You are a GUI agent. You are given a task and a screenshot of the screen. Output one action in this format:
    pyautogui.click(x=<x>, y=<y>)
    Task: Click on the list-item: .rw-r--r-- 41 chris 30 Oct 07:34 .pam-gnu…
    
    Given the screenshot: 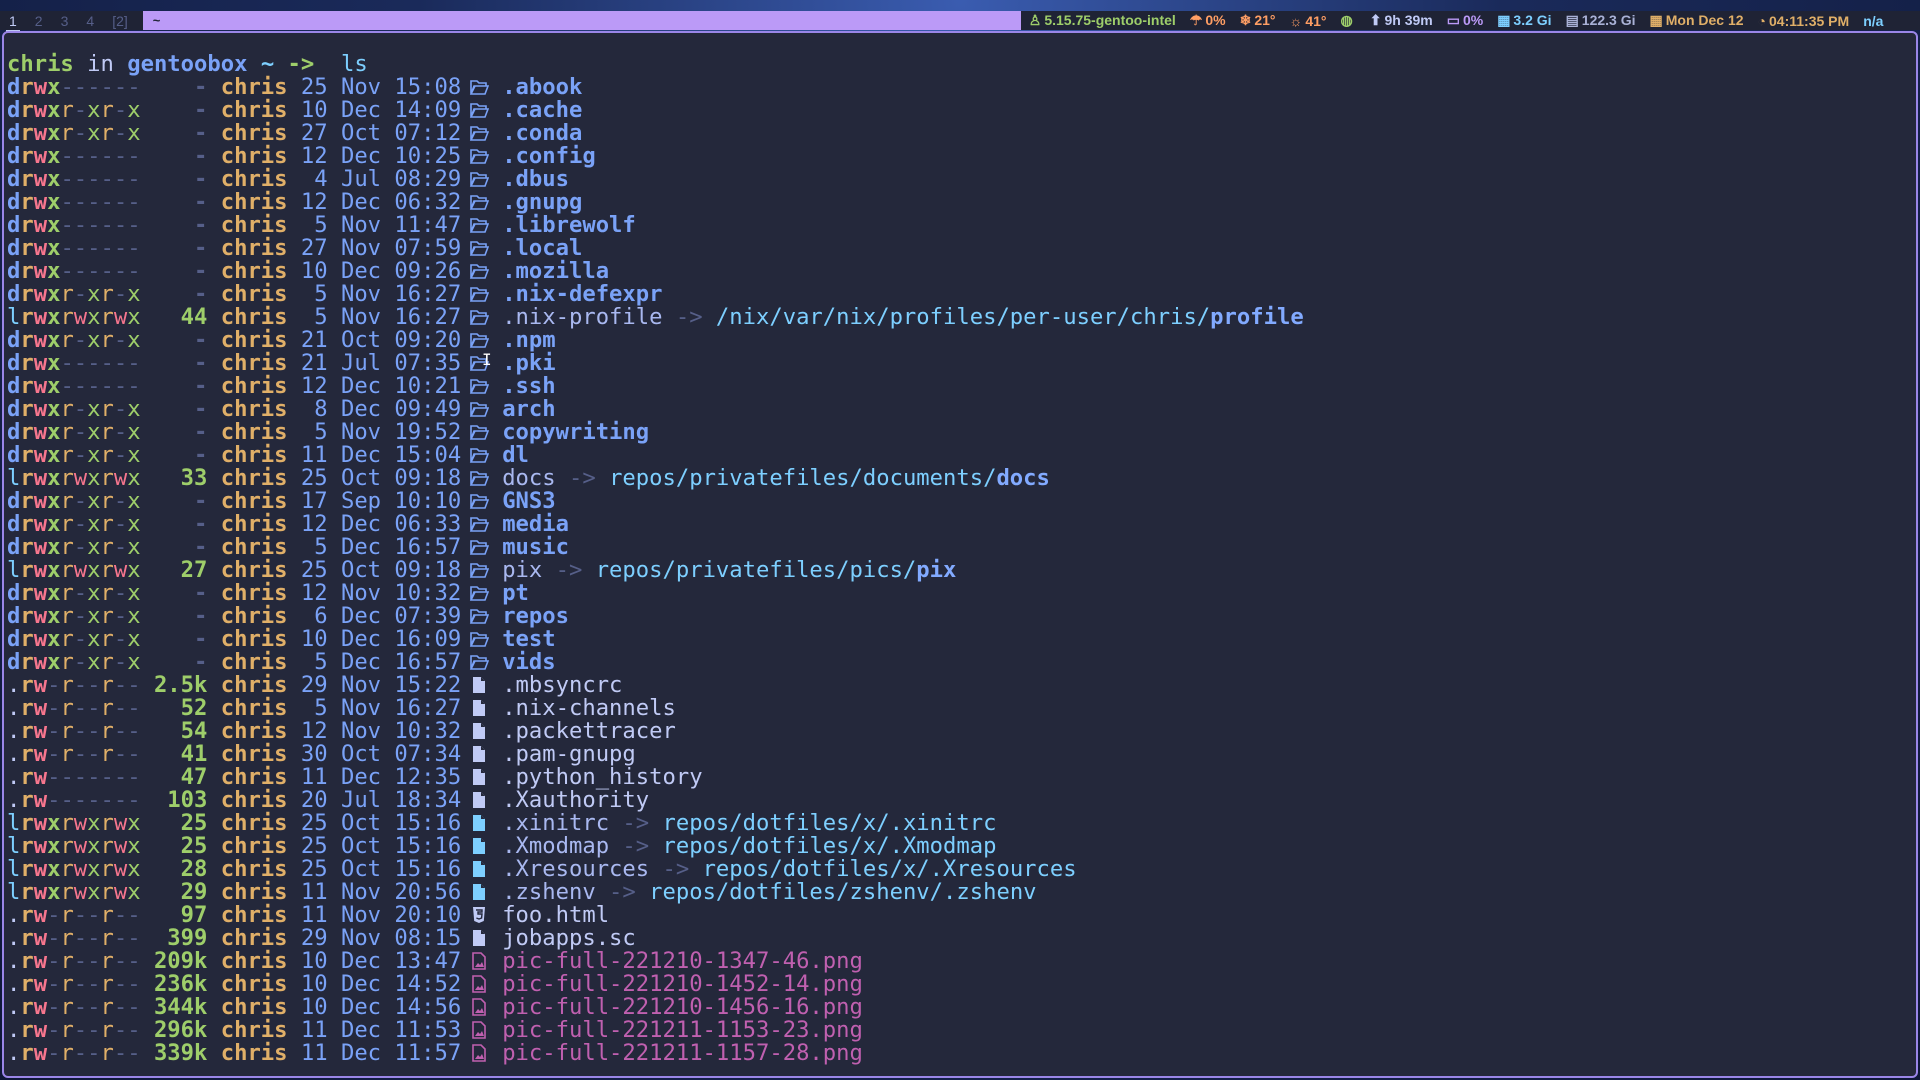 What is the action you would take?
    pyautogui.click(x=961, y=754)
    